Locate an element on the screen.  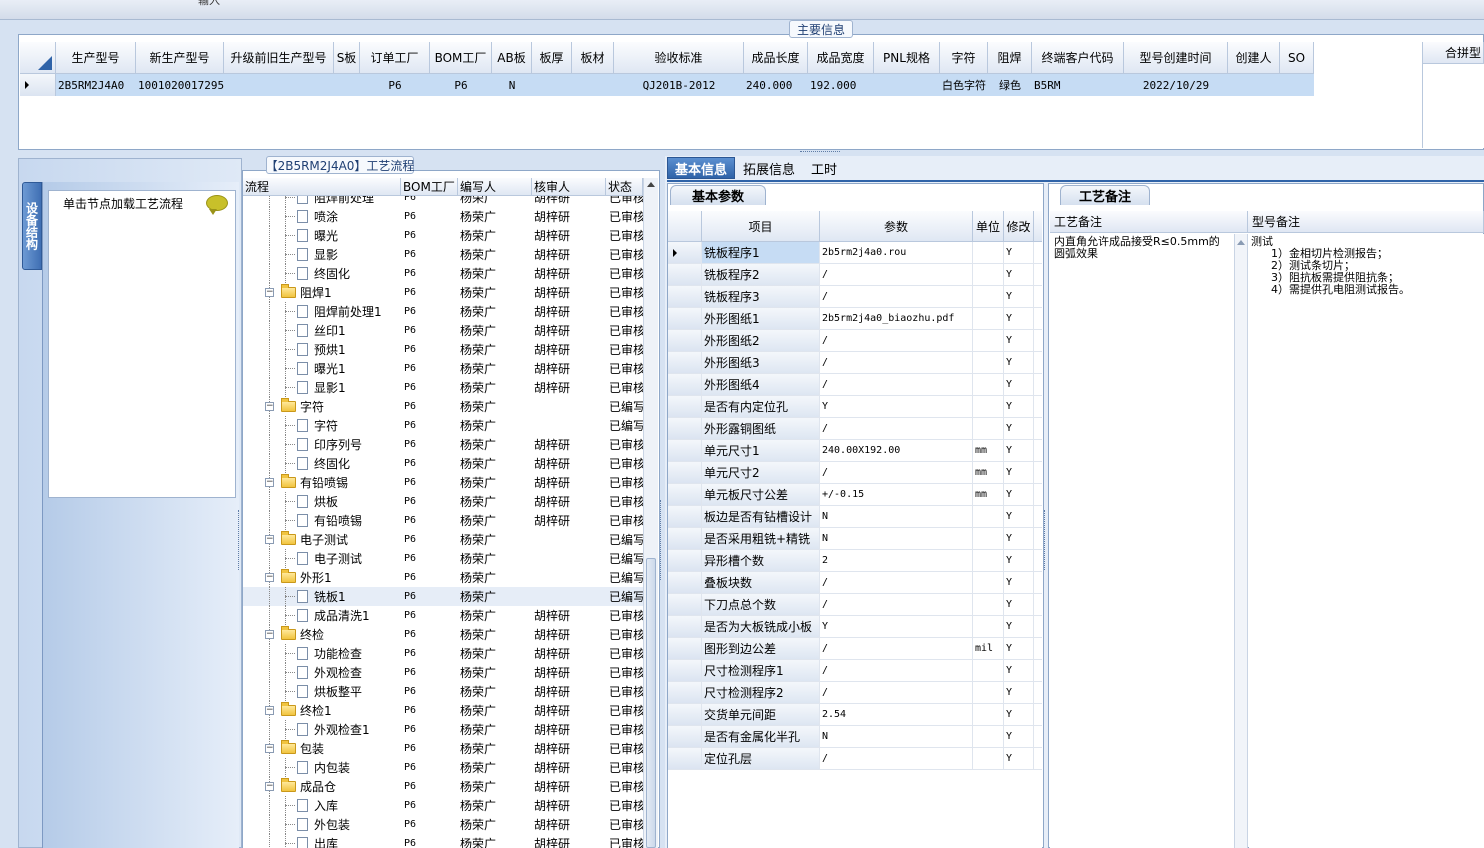
tree-row: 阻焊前处理1 P6 杨荣广 胡梓研 已审核 is located at coordinates (443, 311).